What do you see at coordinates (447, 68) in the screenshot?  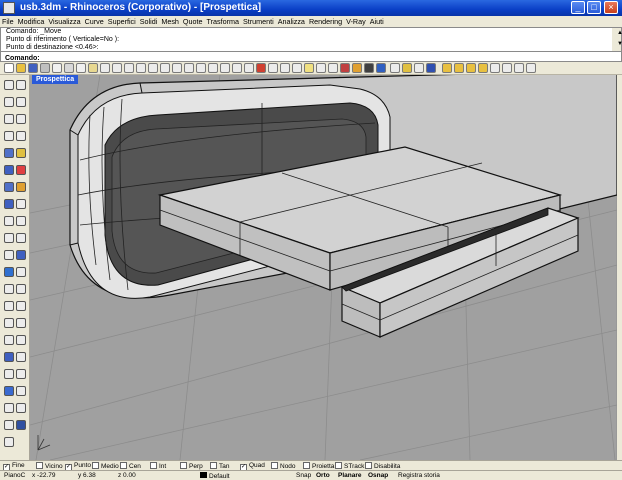 I see `vray-render-icon` at bounding box center [447, 68].